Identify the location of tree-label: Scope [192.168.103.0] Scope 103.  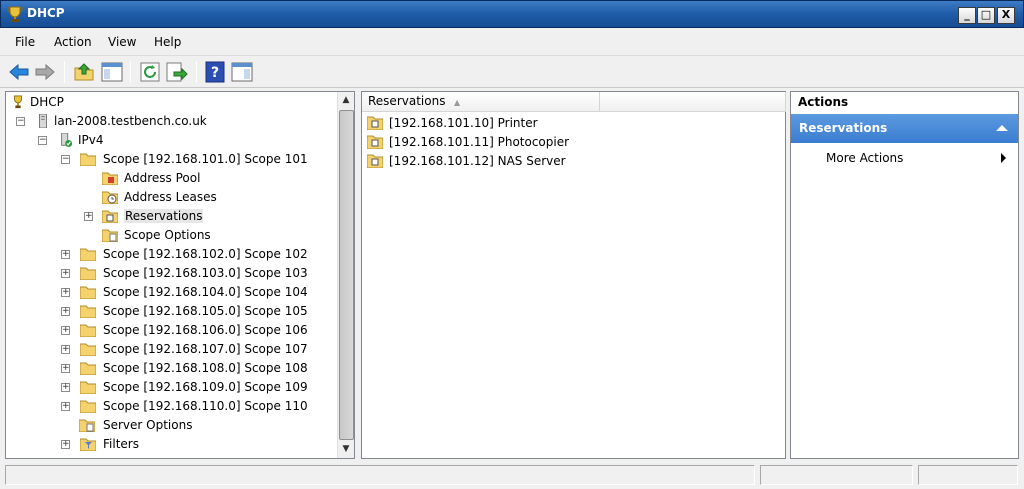
(205, 273).